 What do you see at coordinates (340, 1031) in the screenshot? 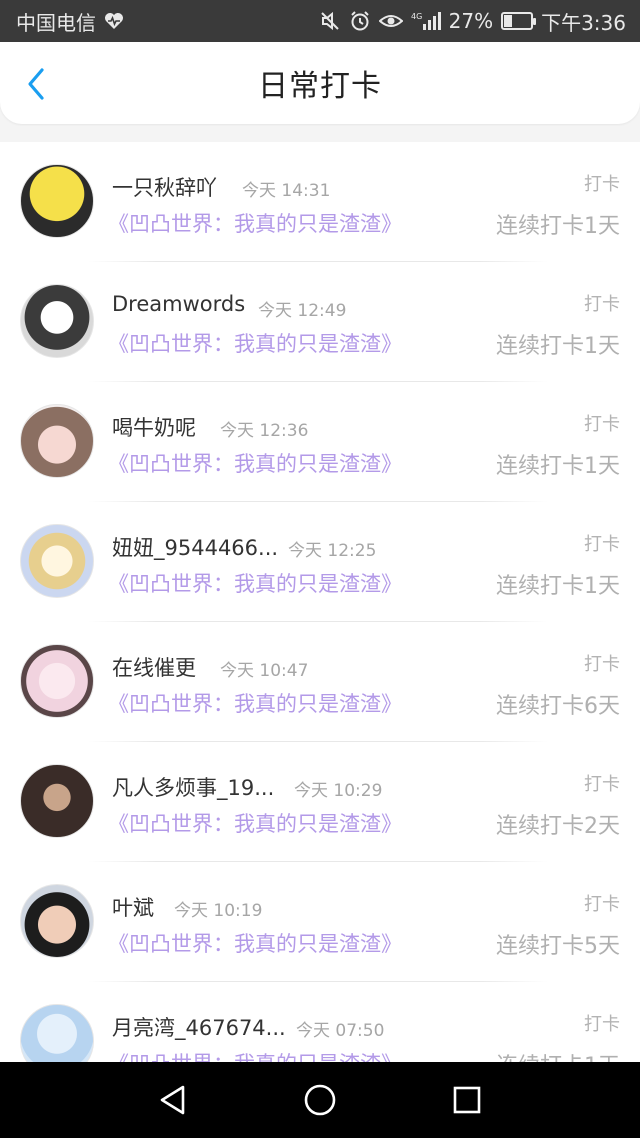
I see `checkin-time: 今天 07:50` at bounding box center [340, 1031].